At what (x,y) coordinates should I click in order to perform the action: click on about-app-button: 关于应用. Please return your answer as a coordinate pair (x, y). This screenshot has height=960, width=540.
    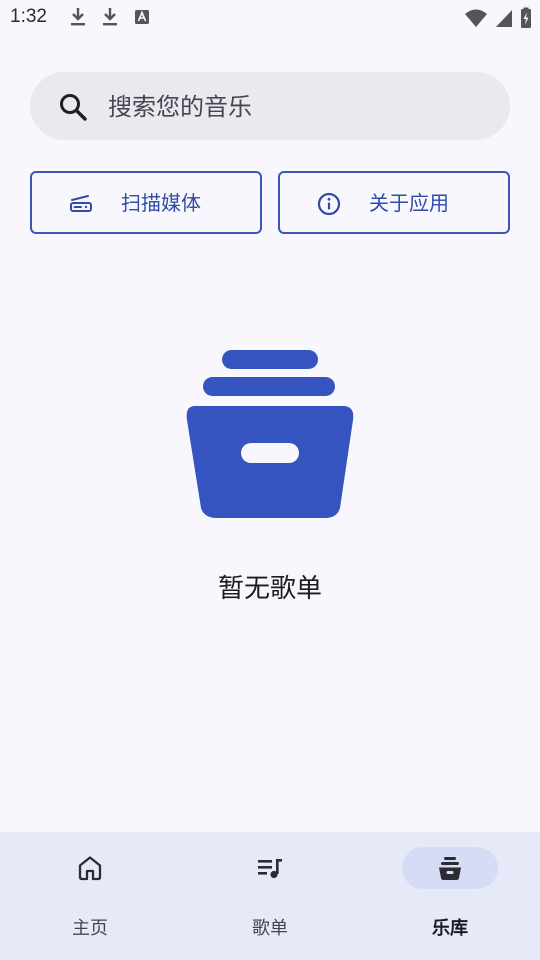
    Looking at the image, I should click on (394, 202).